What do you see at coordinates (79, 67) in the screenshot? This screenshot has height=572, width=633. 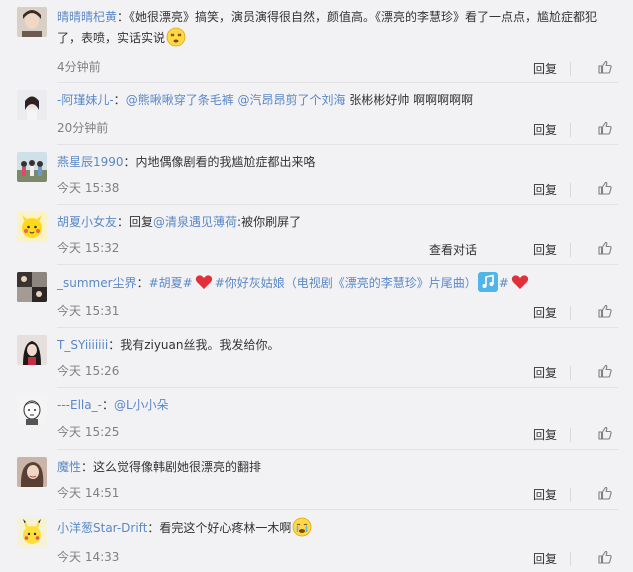 I see `comment-time: 4分钟前` at bounding box center [79, 67].